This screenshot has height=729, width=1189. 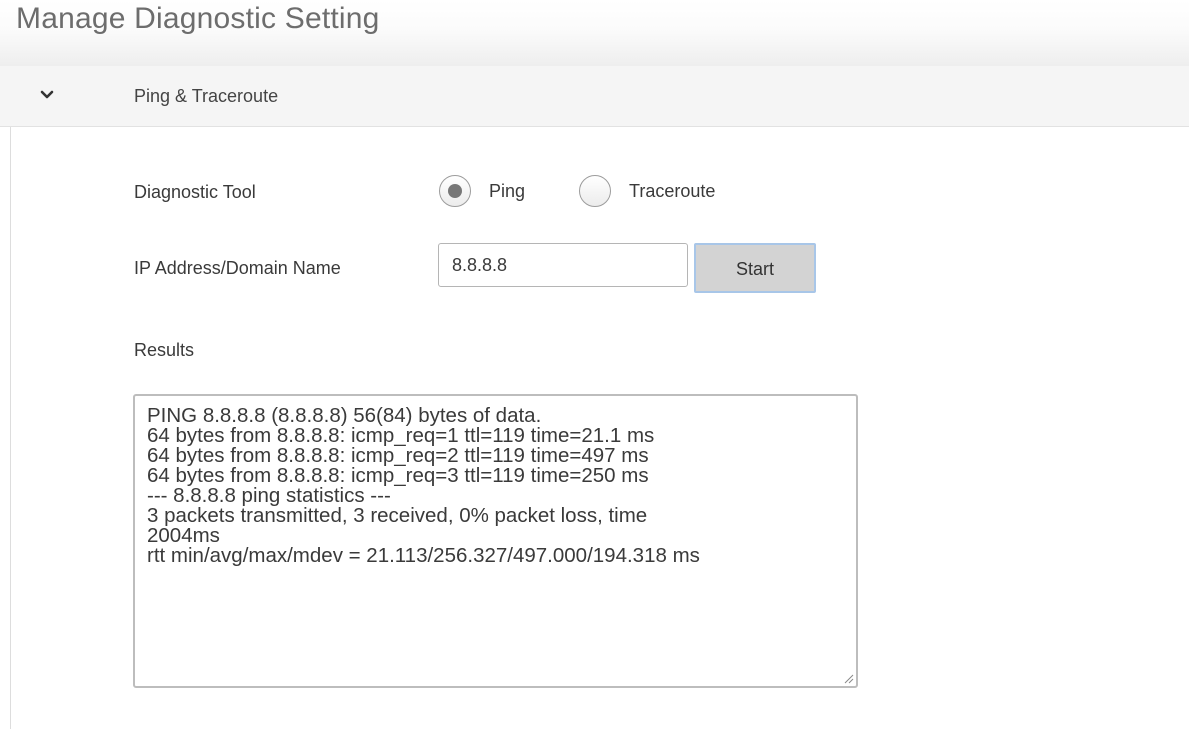 I want to click on results-line: --- 8.8.8.8 ping statistics ---, so click(x=269, y=495).